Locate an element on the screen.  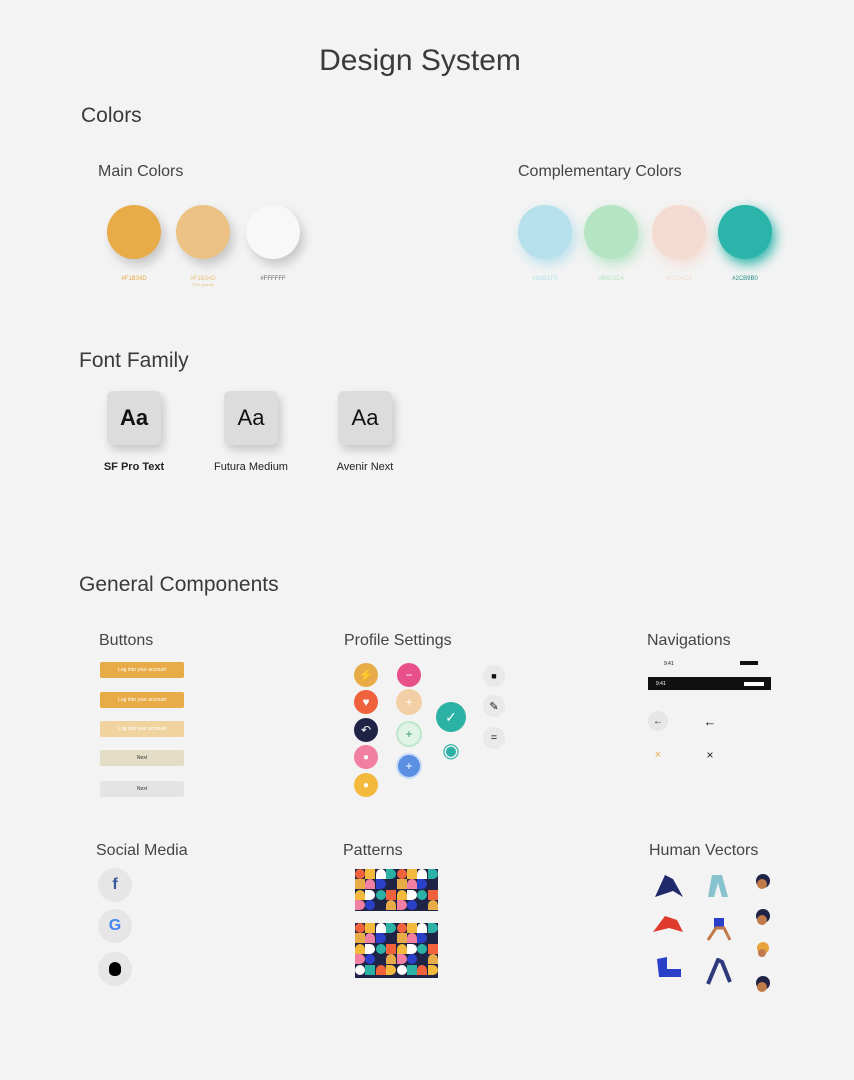
minus-icon: − is located at coordinates (409, 675).